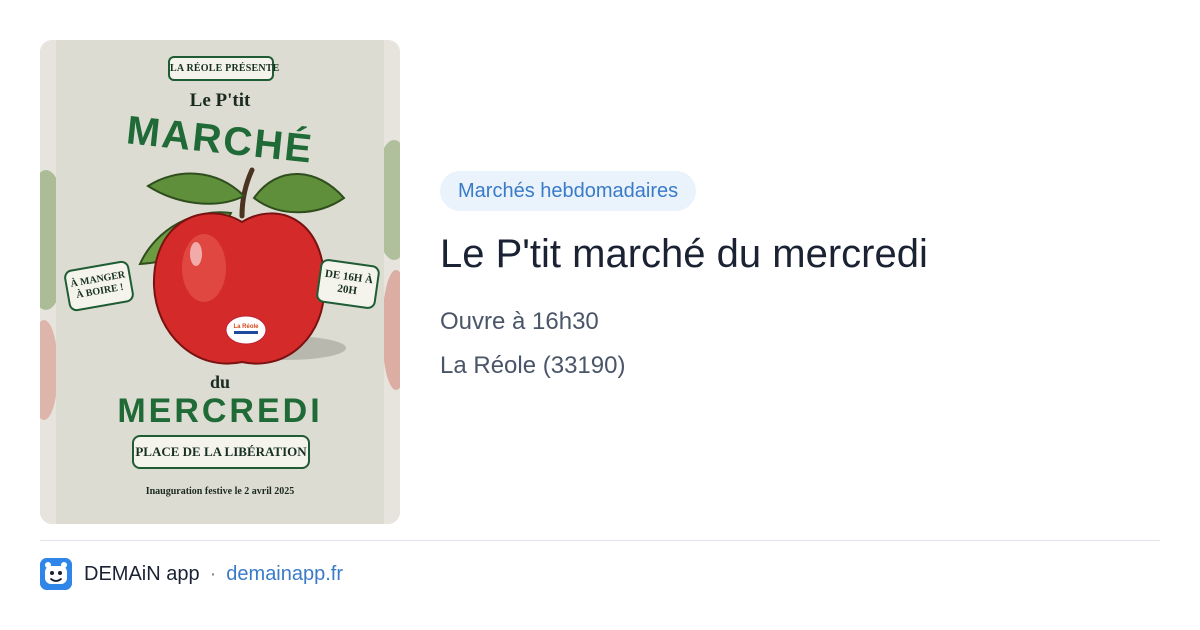 The height and width of the screenshot is (630, 1200). Describe the element at coordinates (684, 254) in the screenshot. I see `event-title: Le P'tit marché du mercredi` at that location.